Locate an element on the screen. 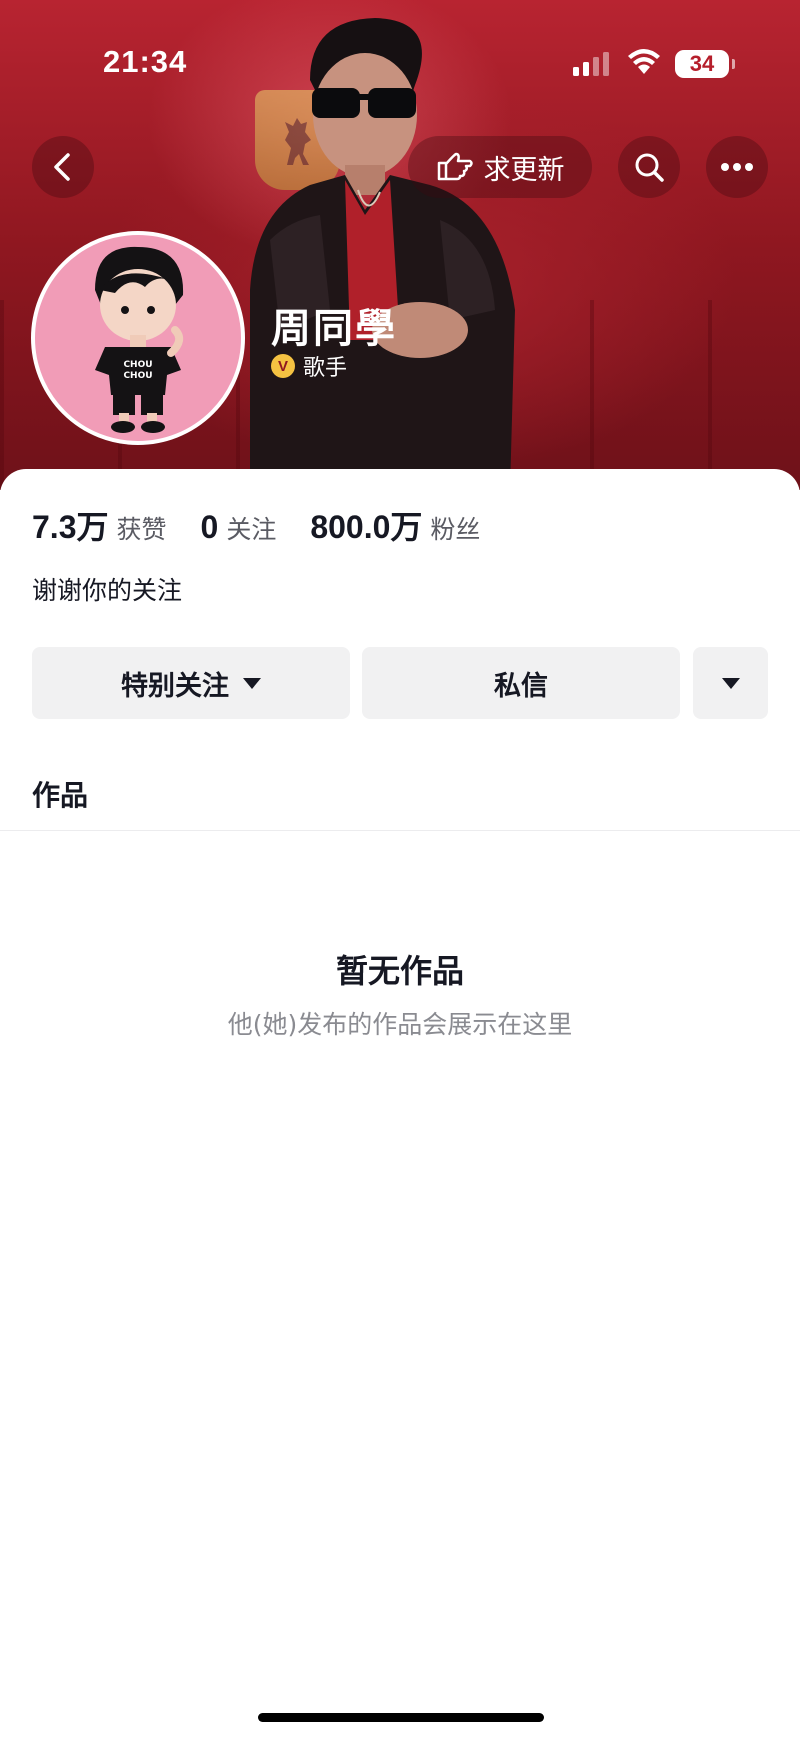  message-label: 私信 is located at coordinates (521, 686).